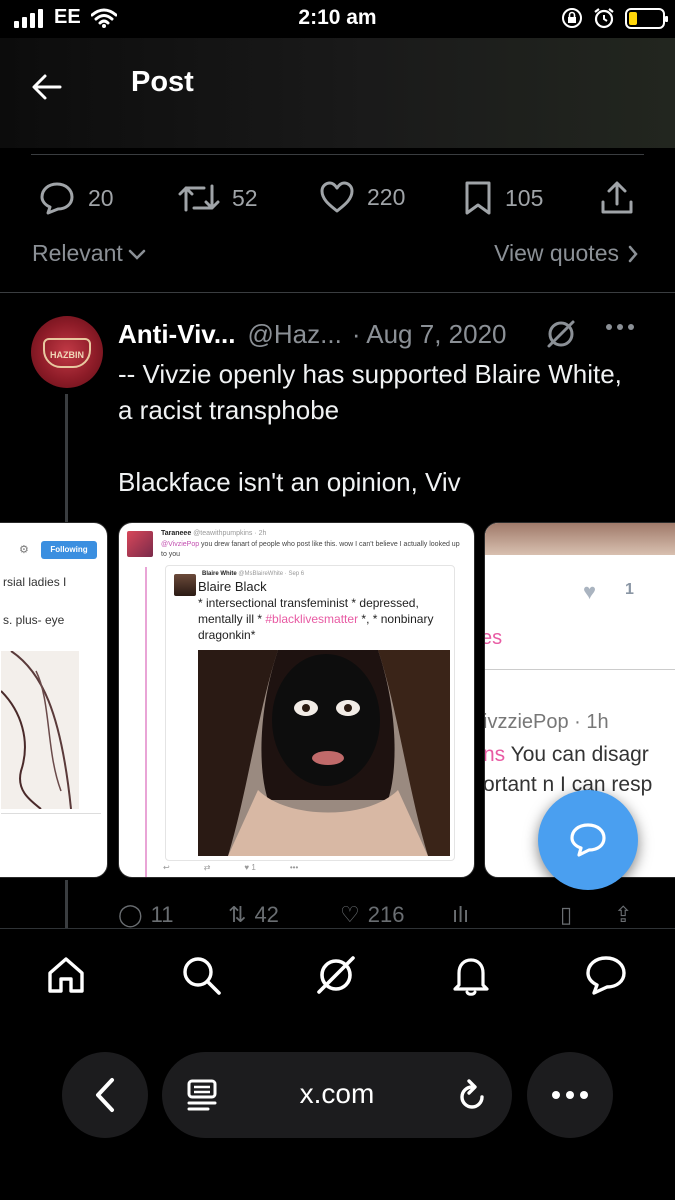 This screenshot has width=675, height=1200. What do you see at coordinates (145, 915) in the screenshot?
I see `tweet-reply-action: ◯ 11` at bounding box center [145, 915].